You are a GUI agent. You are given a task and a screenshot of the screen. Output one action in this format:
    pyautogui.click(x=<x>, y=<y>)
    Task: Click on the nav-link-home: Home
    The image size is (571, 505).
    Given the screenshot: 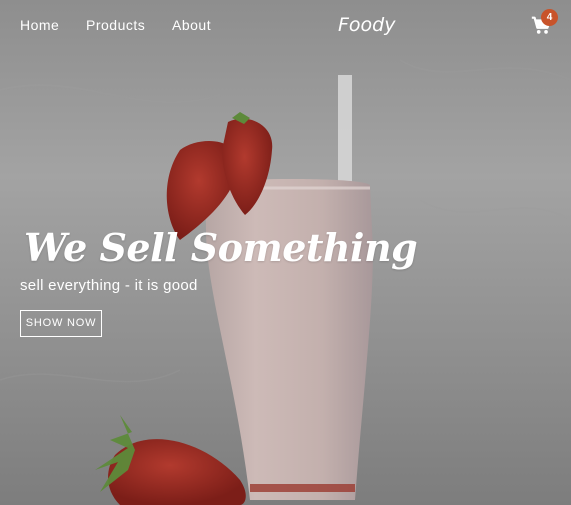 What is the action you would take?
    pyautogui.click(x=39, y=25)
    